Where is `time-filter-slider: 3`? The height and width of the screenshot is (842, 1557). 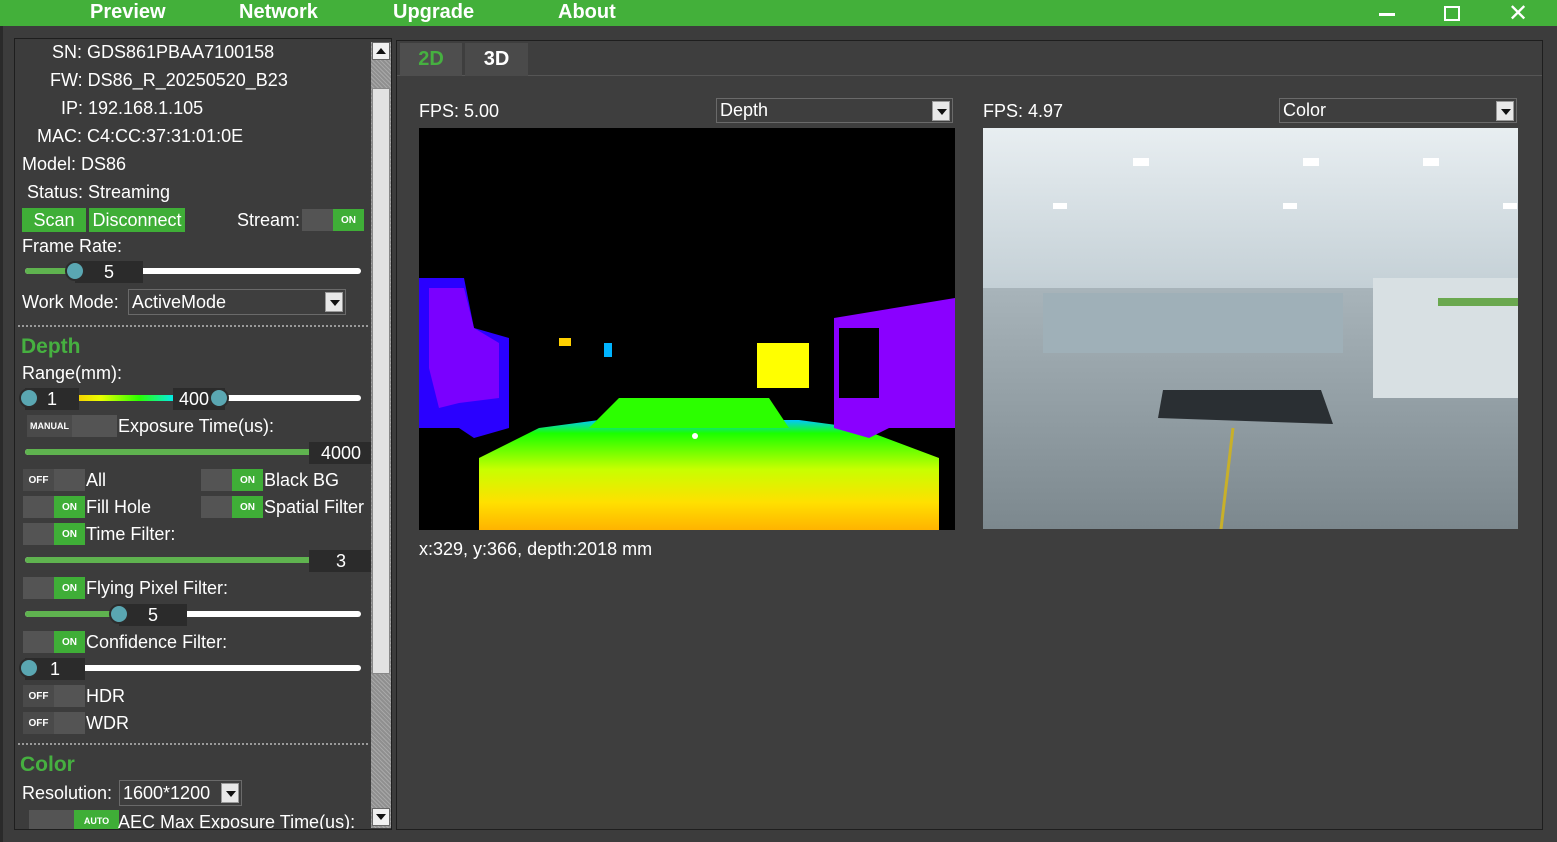 time-filter-slider: 3 is located at coordinates (199, 561).